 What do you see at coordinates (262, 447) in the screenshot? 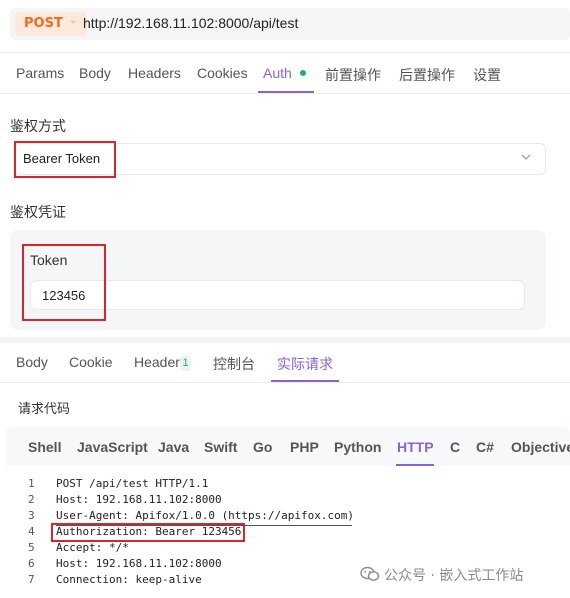
I see `lang-tab-go: Go` at bounding box center [262, 447].